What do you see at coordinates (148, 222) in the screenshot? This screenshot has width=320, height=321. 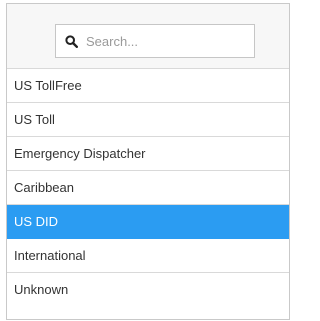 I see `list-item-selected: US DID` at bounding box center [148, 222].